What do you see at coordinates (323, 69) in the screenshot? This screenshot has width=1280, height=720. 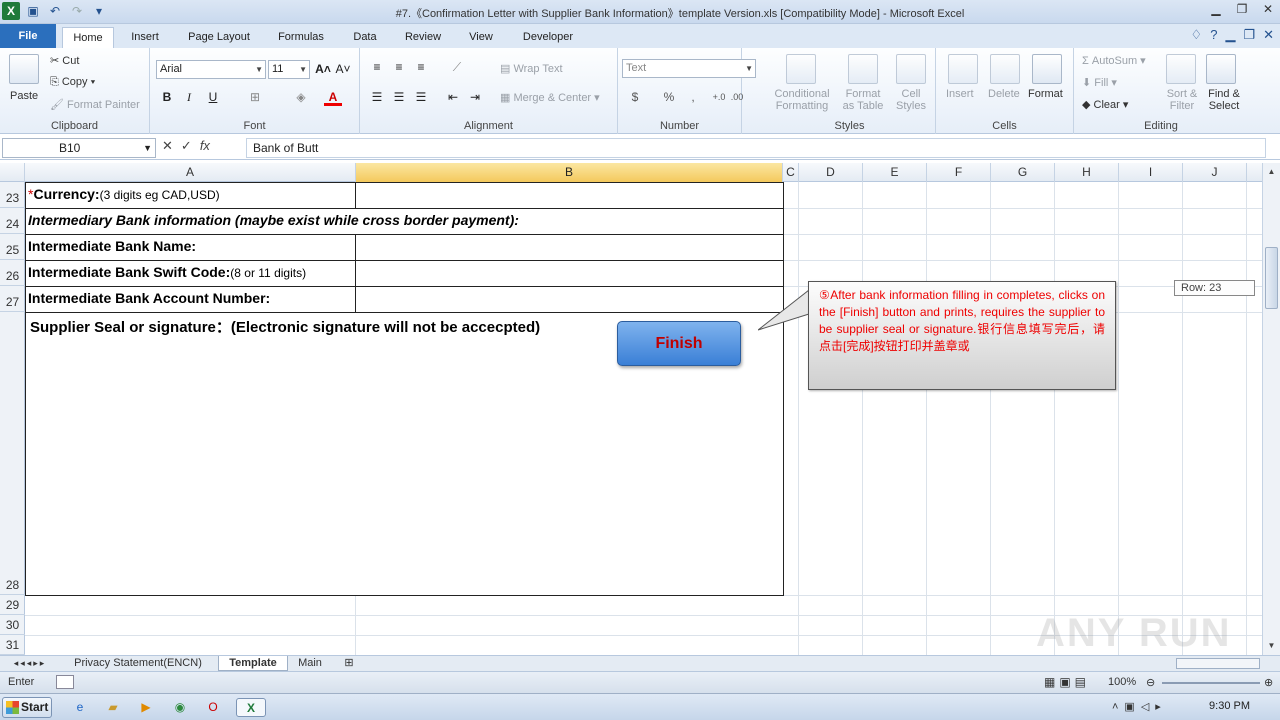 I see `grow-font-icon: A˄` at bounding box center [323, 69].